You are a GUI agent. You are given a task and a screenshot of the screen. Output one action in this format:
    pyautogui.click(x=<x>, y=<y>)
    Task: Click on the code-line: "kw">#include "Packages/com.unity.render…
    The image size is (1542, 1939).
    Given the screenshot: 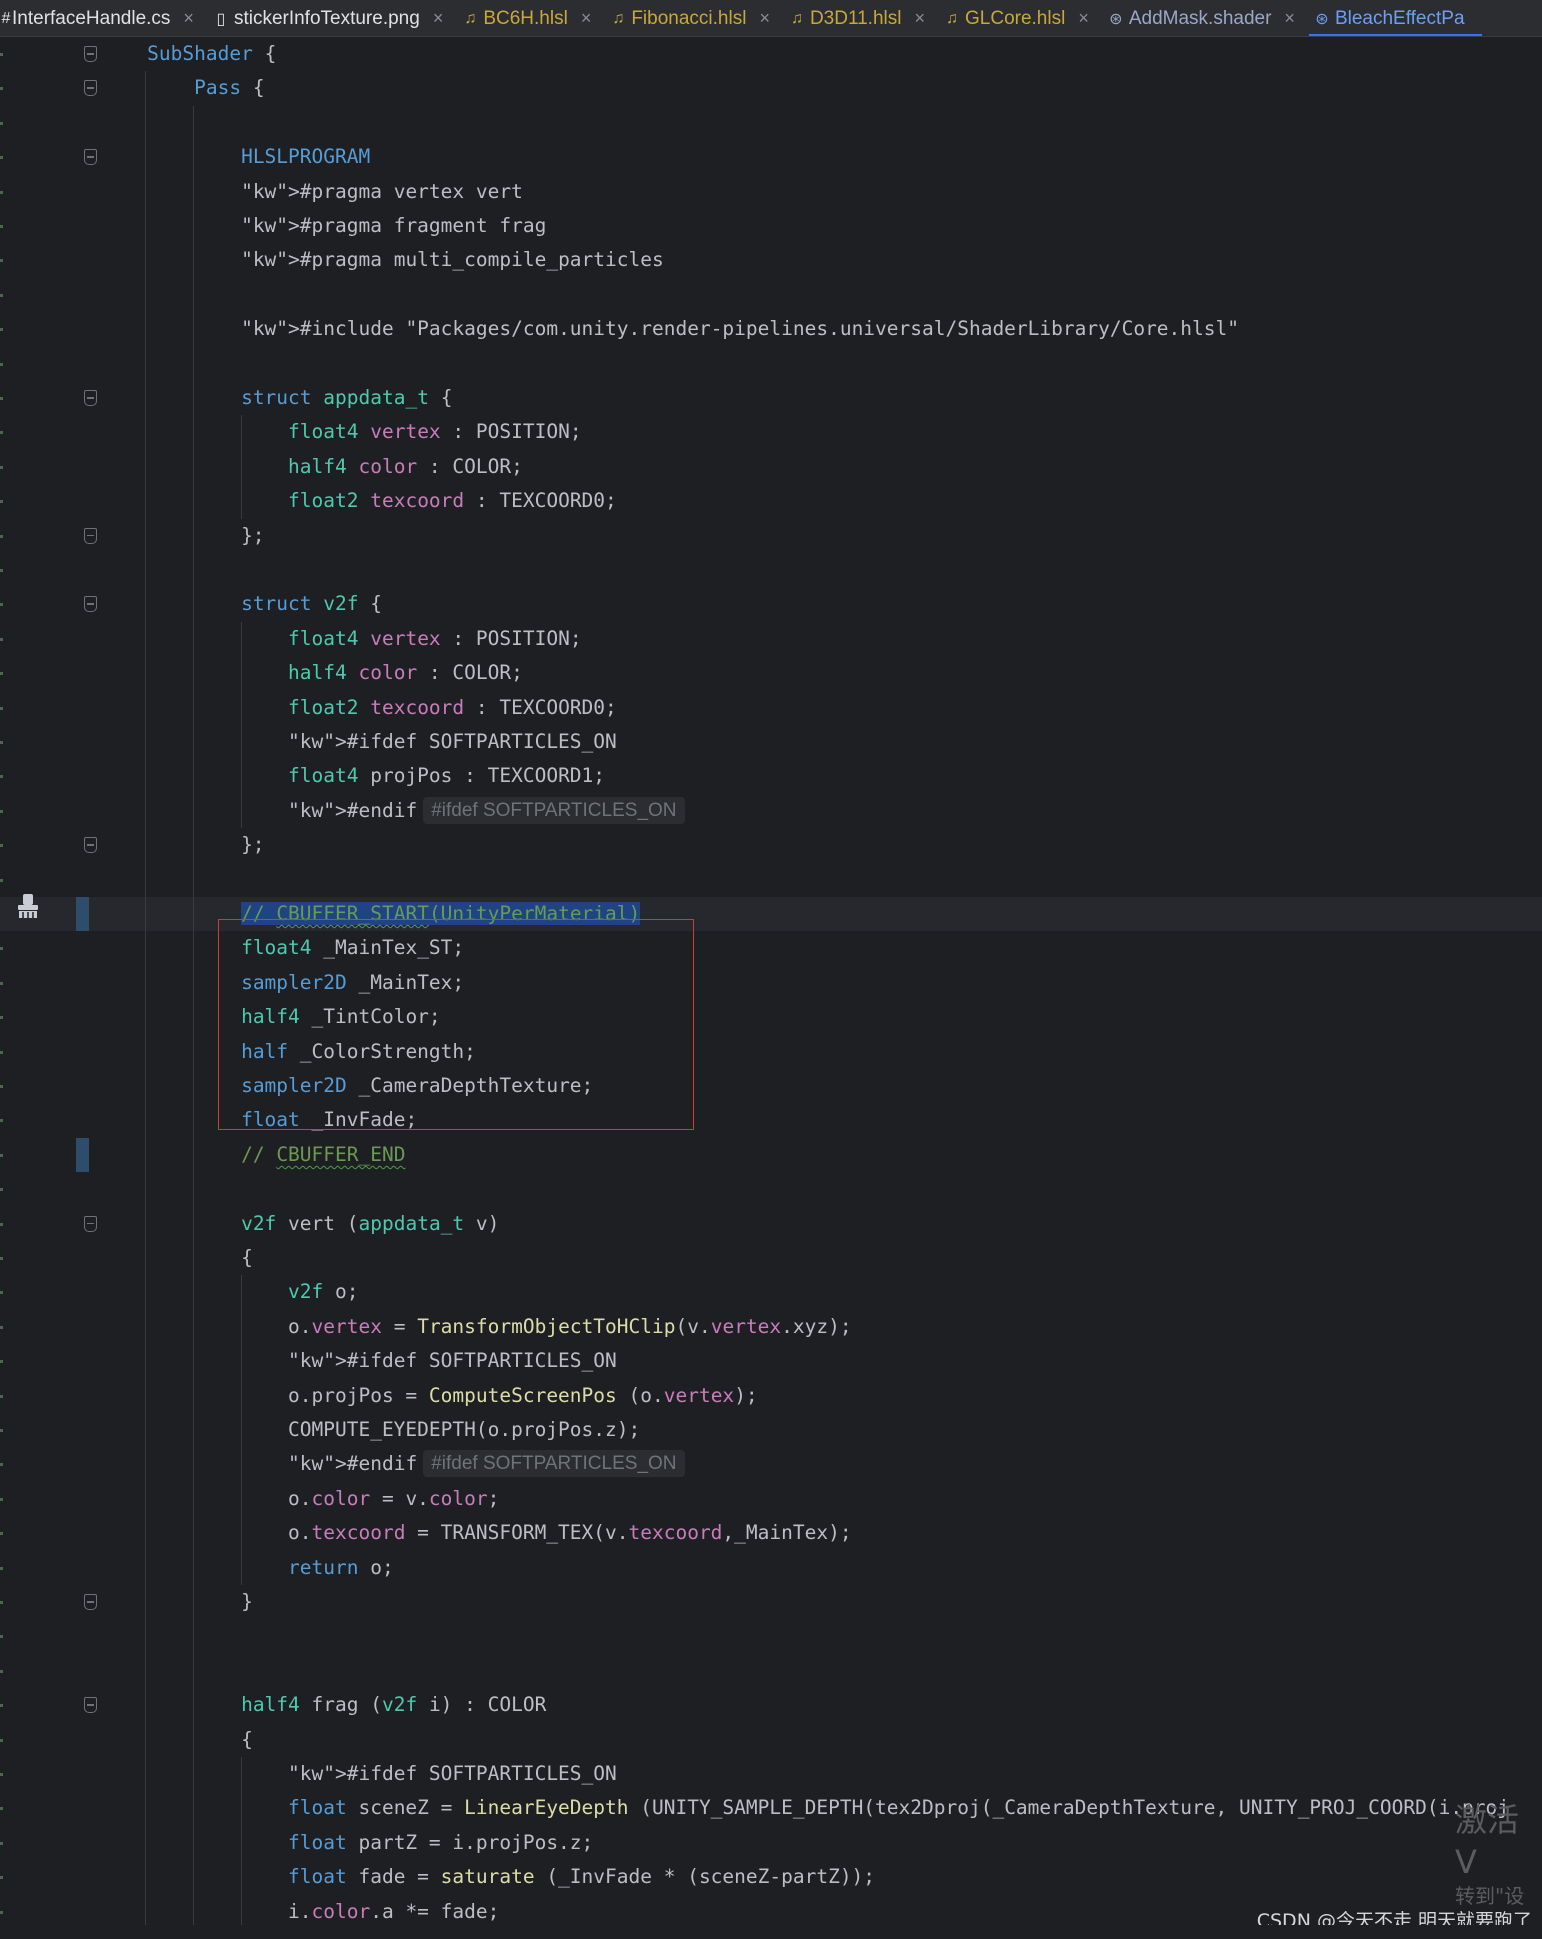 What is the action you would take?
    pyautogui.click(x=669, y=329)
    